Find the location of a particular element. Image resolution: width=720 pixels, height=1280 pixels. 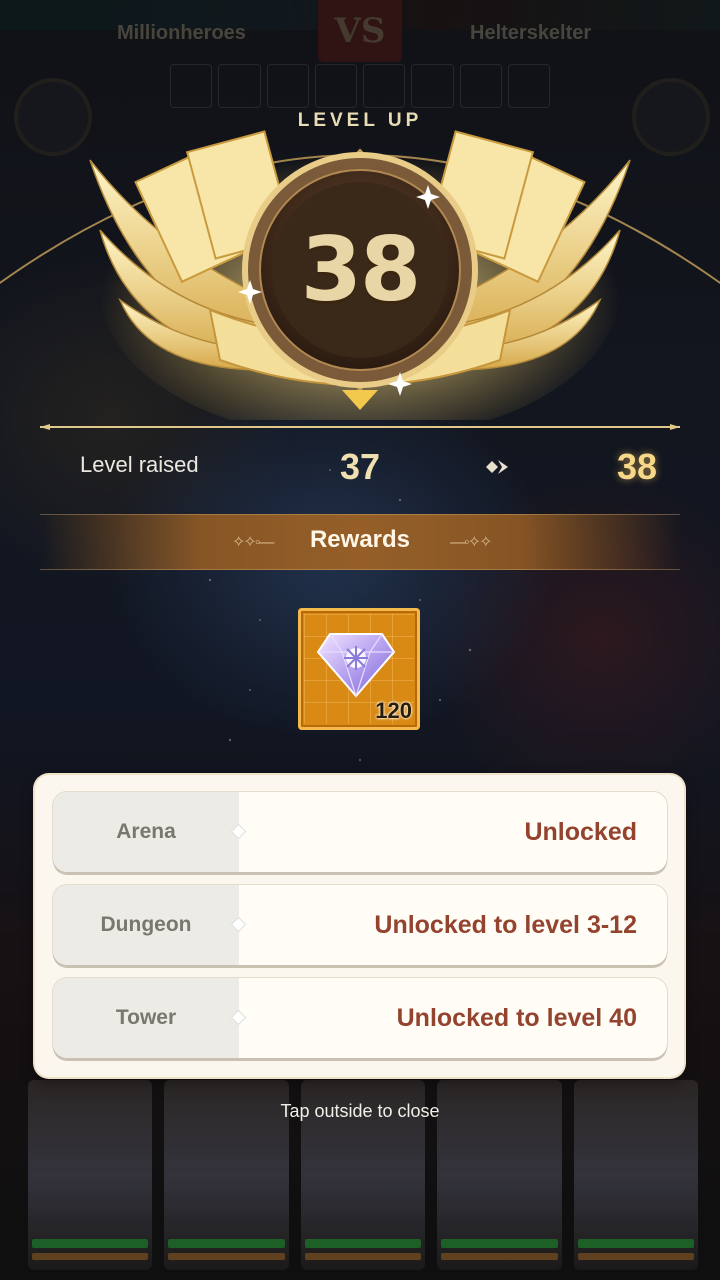

unlock-row-tower: Tower Unlocked to level 40 is located at coordinates (360, 1018).